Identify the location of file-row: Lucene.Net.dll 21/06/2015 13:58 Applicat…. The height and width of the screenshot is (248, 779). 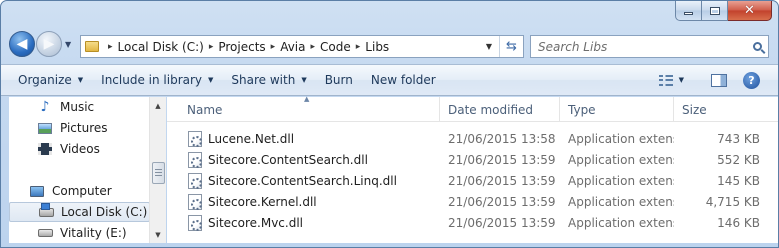
(472, 138).